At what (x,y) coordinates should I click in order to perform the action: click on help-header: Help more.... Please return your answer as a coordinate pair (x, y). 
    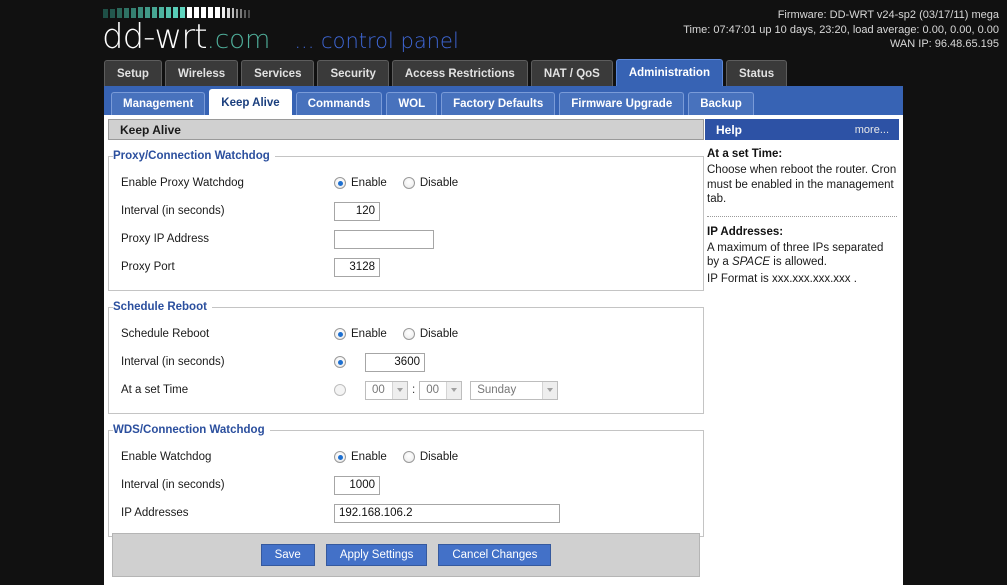
    Looking at the image, I should click on (802, 129).